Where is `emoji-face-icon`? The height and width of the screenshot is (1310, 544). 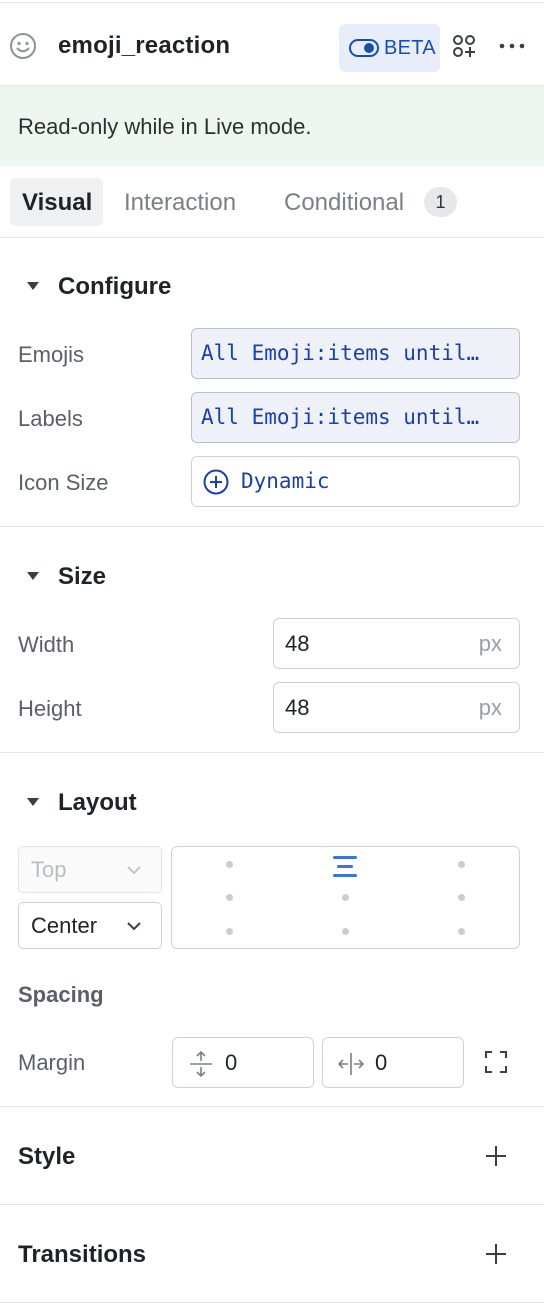 emoji-face-icon is located at coordinates (23, 46).